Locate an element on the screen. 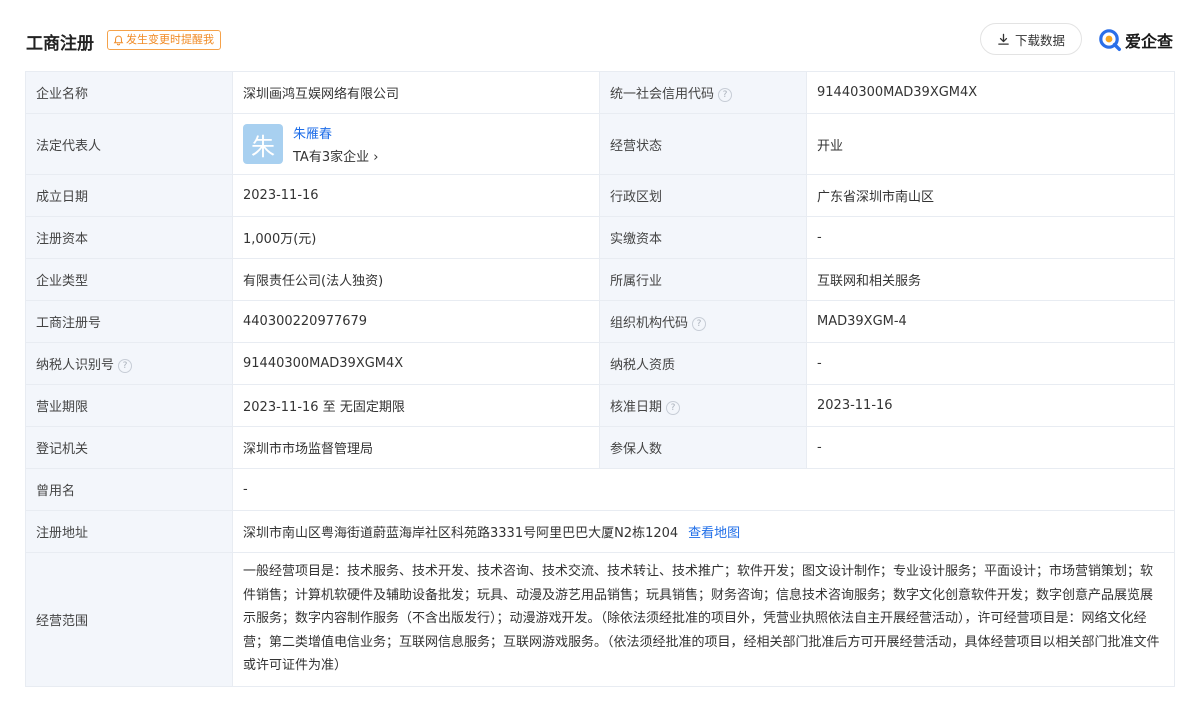 The height and width of the screenshot is (717, 1200). legal-rep-label: 法定代表人 is located at coordinates (129, 144).